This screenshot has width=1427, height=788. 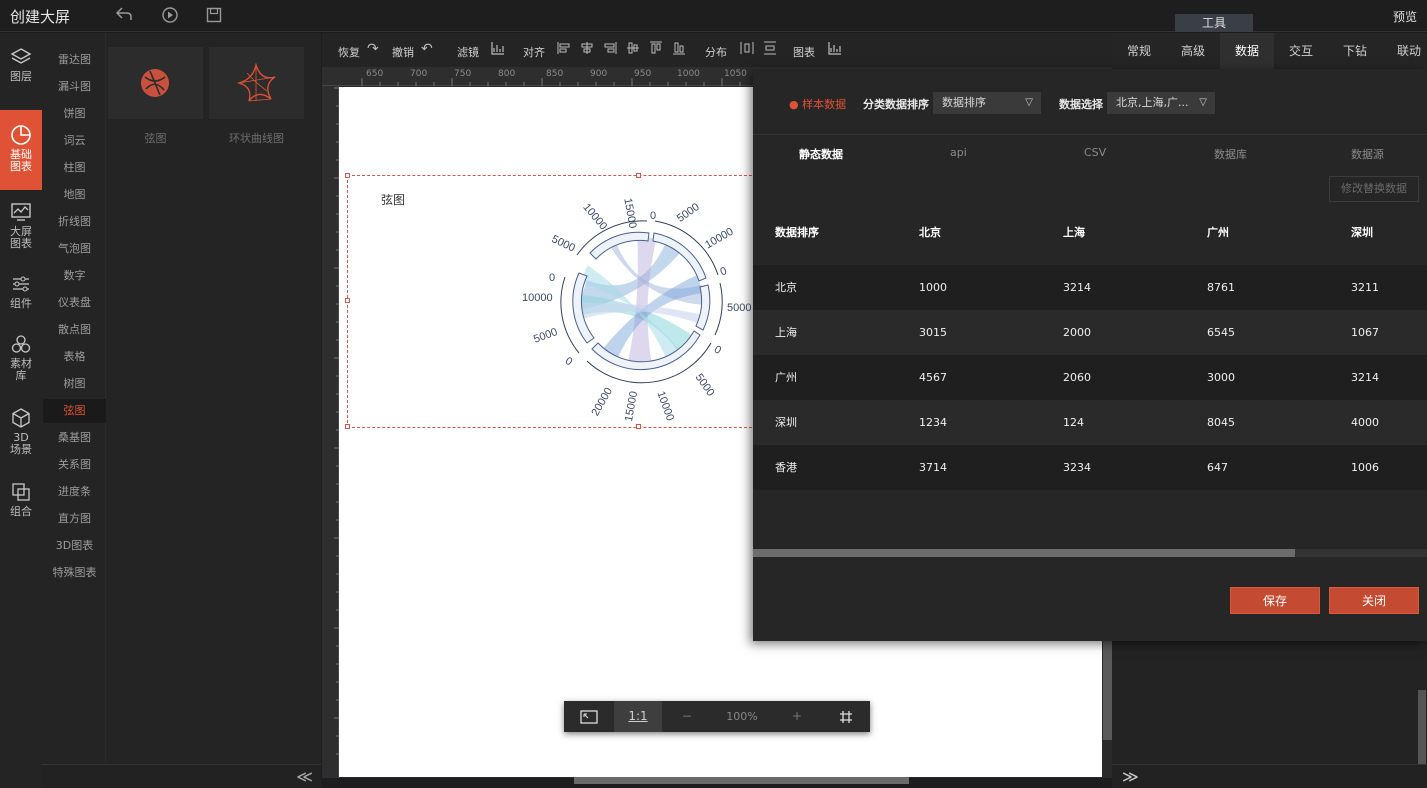 I want to click on align-left-icon, so click(x=564, y=50).